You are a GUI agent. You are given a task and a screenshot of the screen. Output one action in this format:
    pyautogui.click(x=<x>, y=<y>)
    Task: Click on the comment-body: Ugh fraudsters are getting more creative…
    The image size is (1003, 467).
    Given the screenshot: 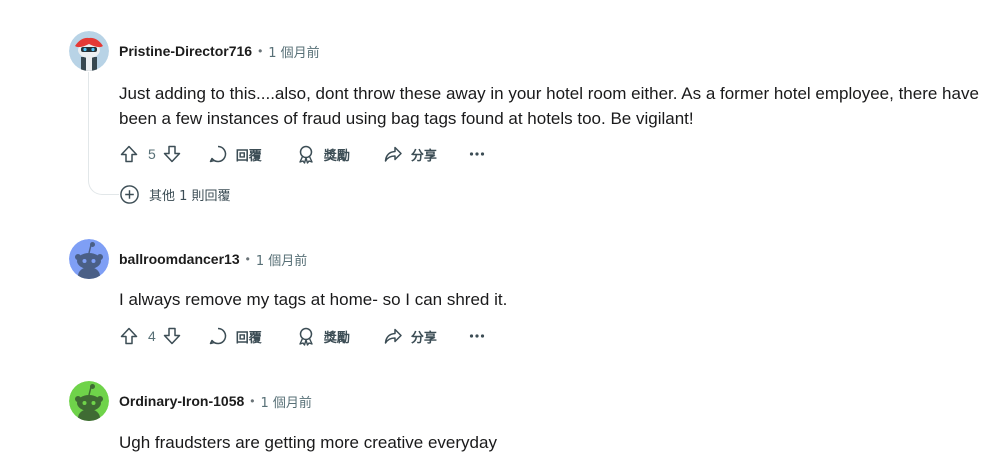 What is the action you would take?
    pyautogui.click(x=308, y=442)
    